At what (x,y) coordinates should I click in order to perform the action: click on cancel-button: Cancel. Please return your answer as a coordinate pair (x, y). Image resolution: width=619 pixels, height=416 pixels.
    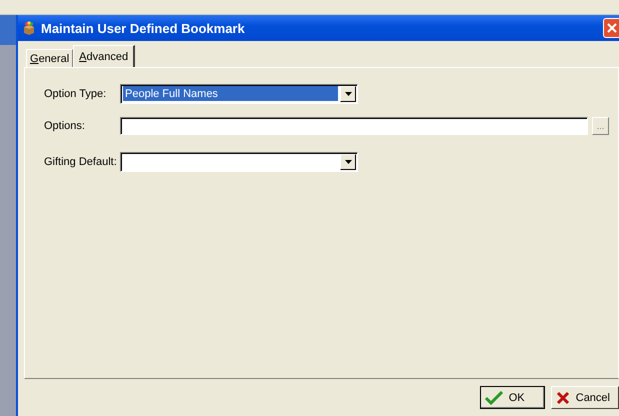
    Looking at the image, I should click on (584, 397).